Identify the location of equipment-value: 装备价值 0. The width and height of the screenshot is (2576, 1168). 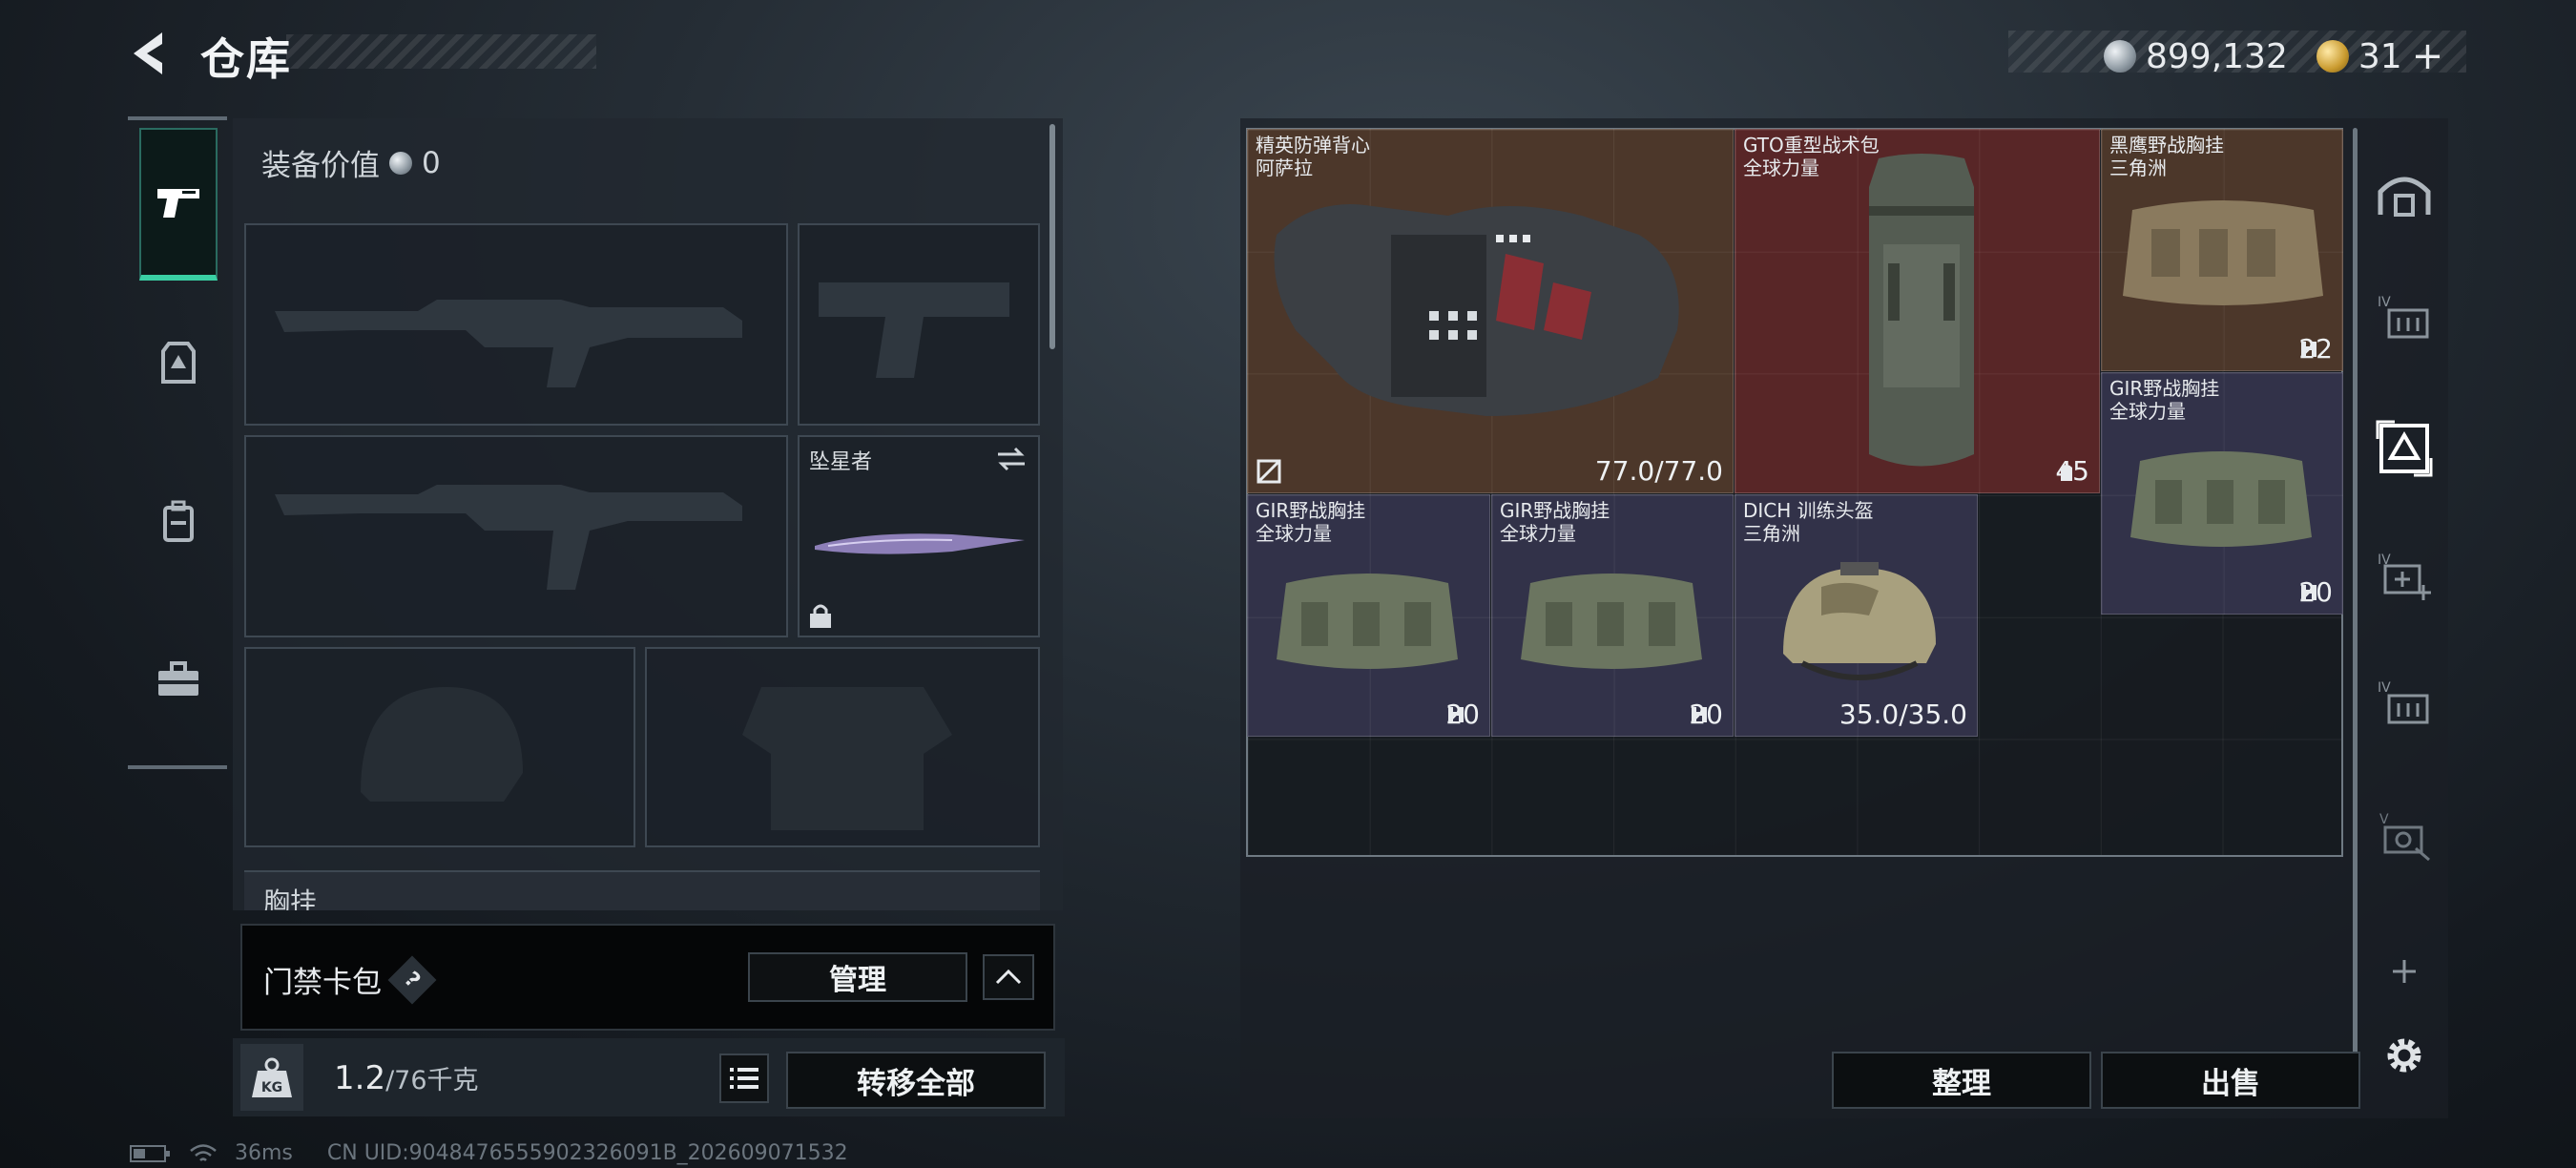
(351, 162).